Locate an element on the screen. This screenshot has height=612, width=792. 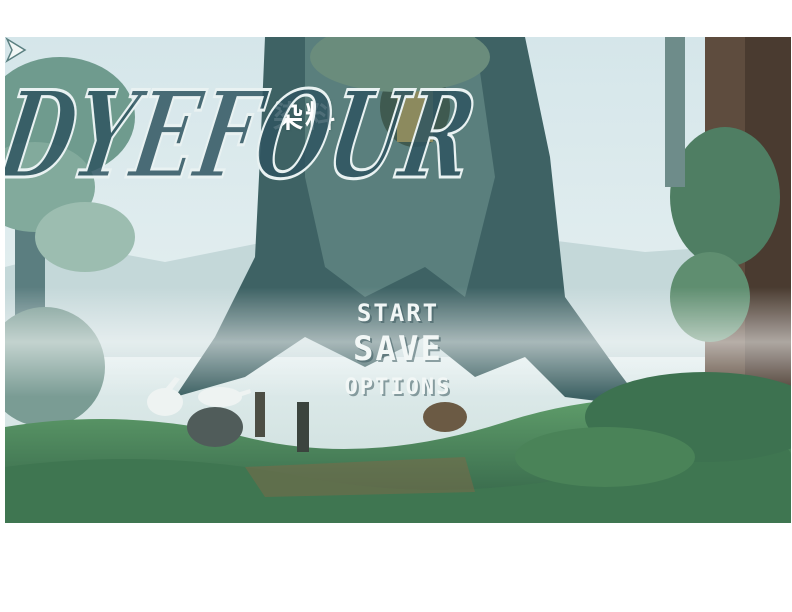
arrow-right-icon is located at coordinates (16, 50).